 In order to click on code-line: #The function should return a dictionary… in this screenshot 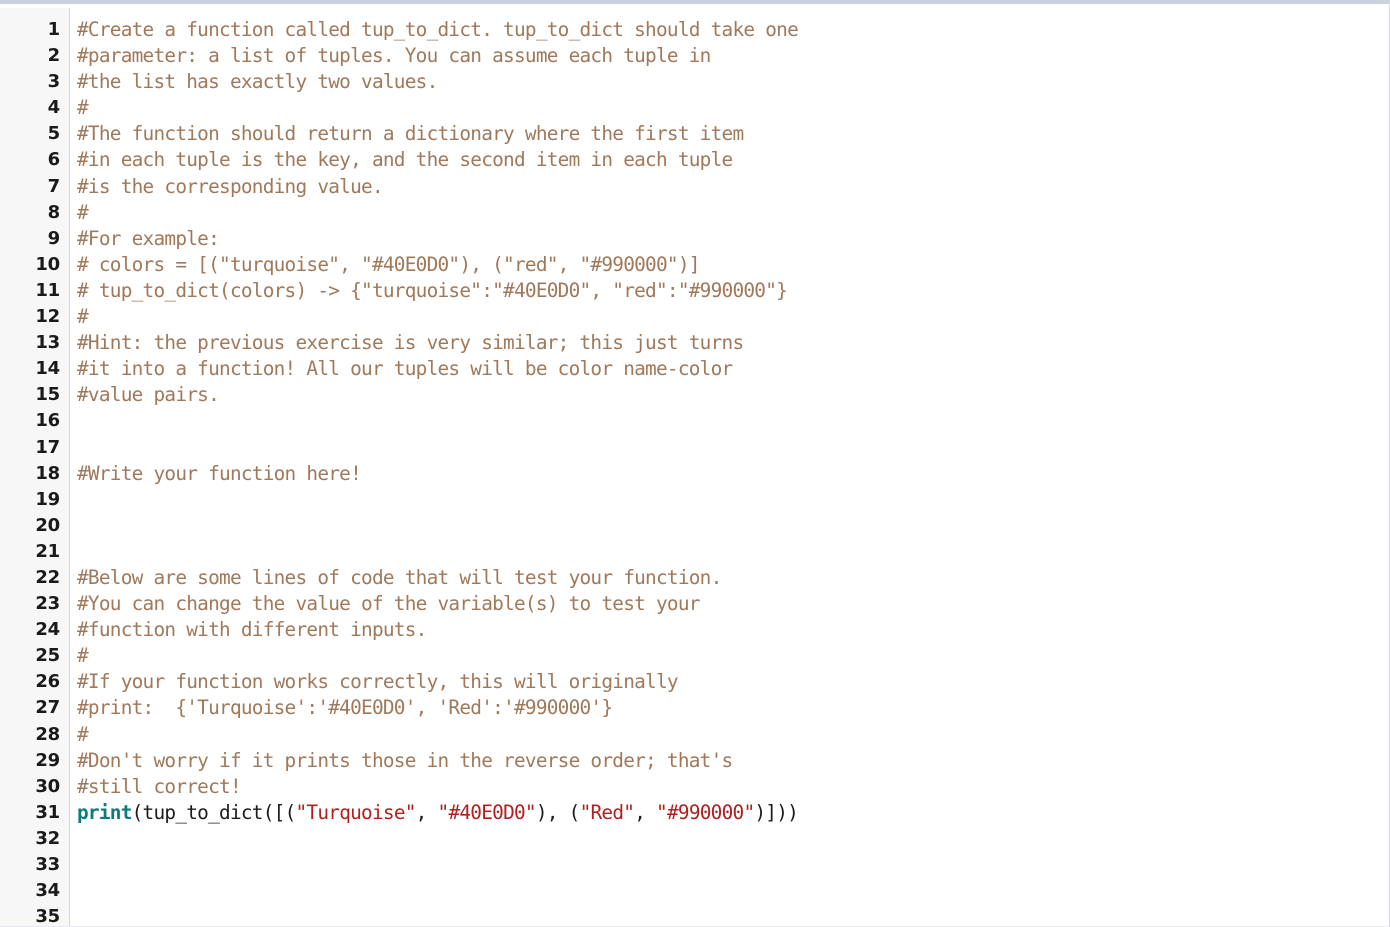, I will do `click(733, 134)`.